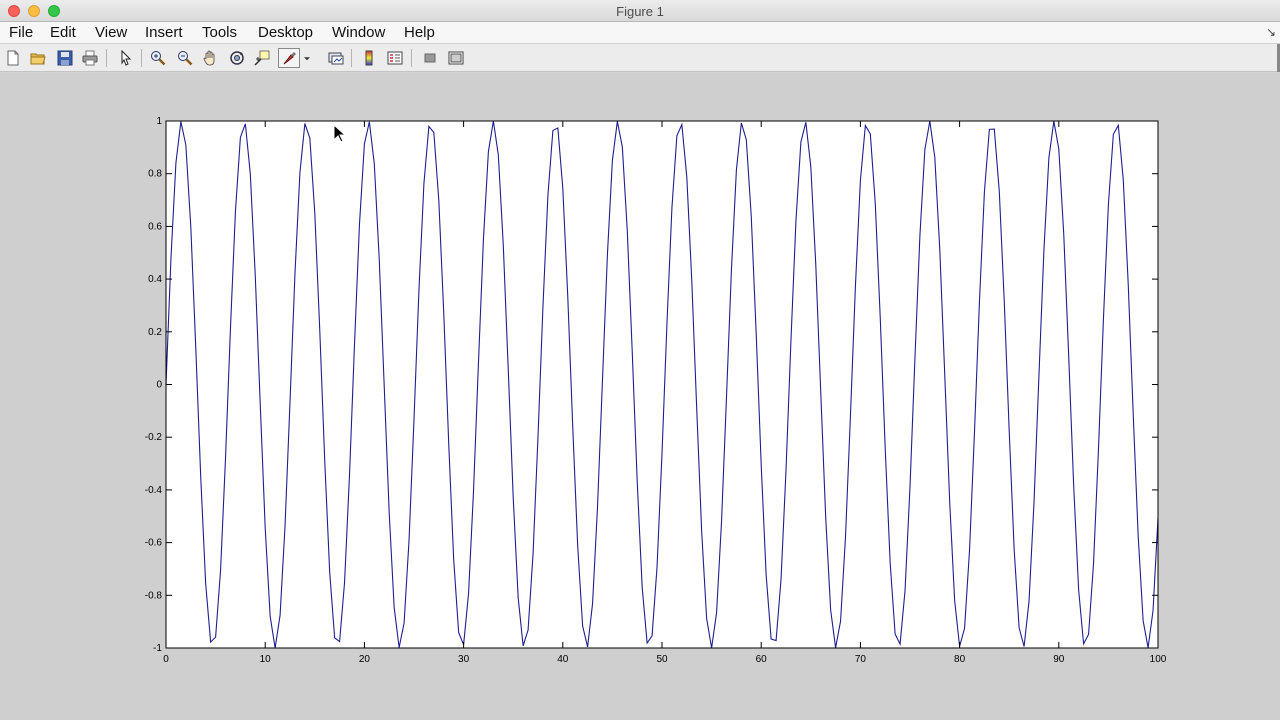 The height and width of the screenshot is (720, 1280). I want to click on y-tick-label: -0.2, so click(154, 437).